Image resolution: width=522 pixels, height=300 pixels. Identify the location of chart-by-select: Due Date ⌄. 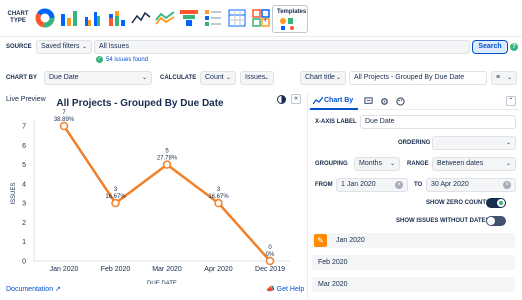
(98, 78).